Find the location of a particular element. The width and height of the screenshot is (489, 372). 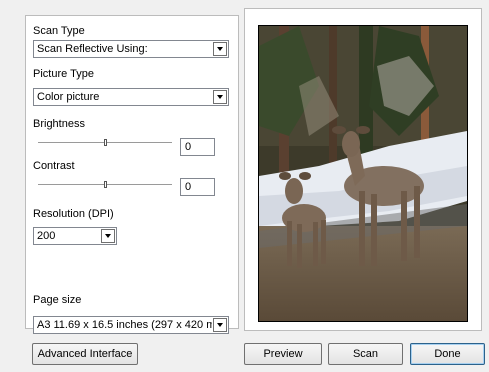

page-size-label: Page size is located at coordinates (57, 300).